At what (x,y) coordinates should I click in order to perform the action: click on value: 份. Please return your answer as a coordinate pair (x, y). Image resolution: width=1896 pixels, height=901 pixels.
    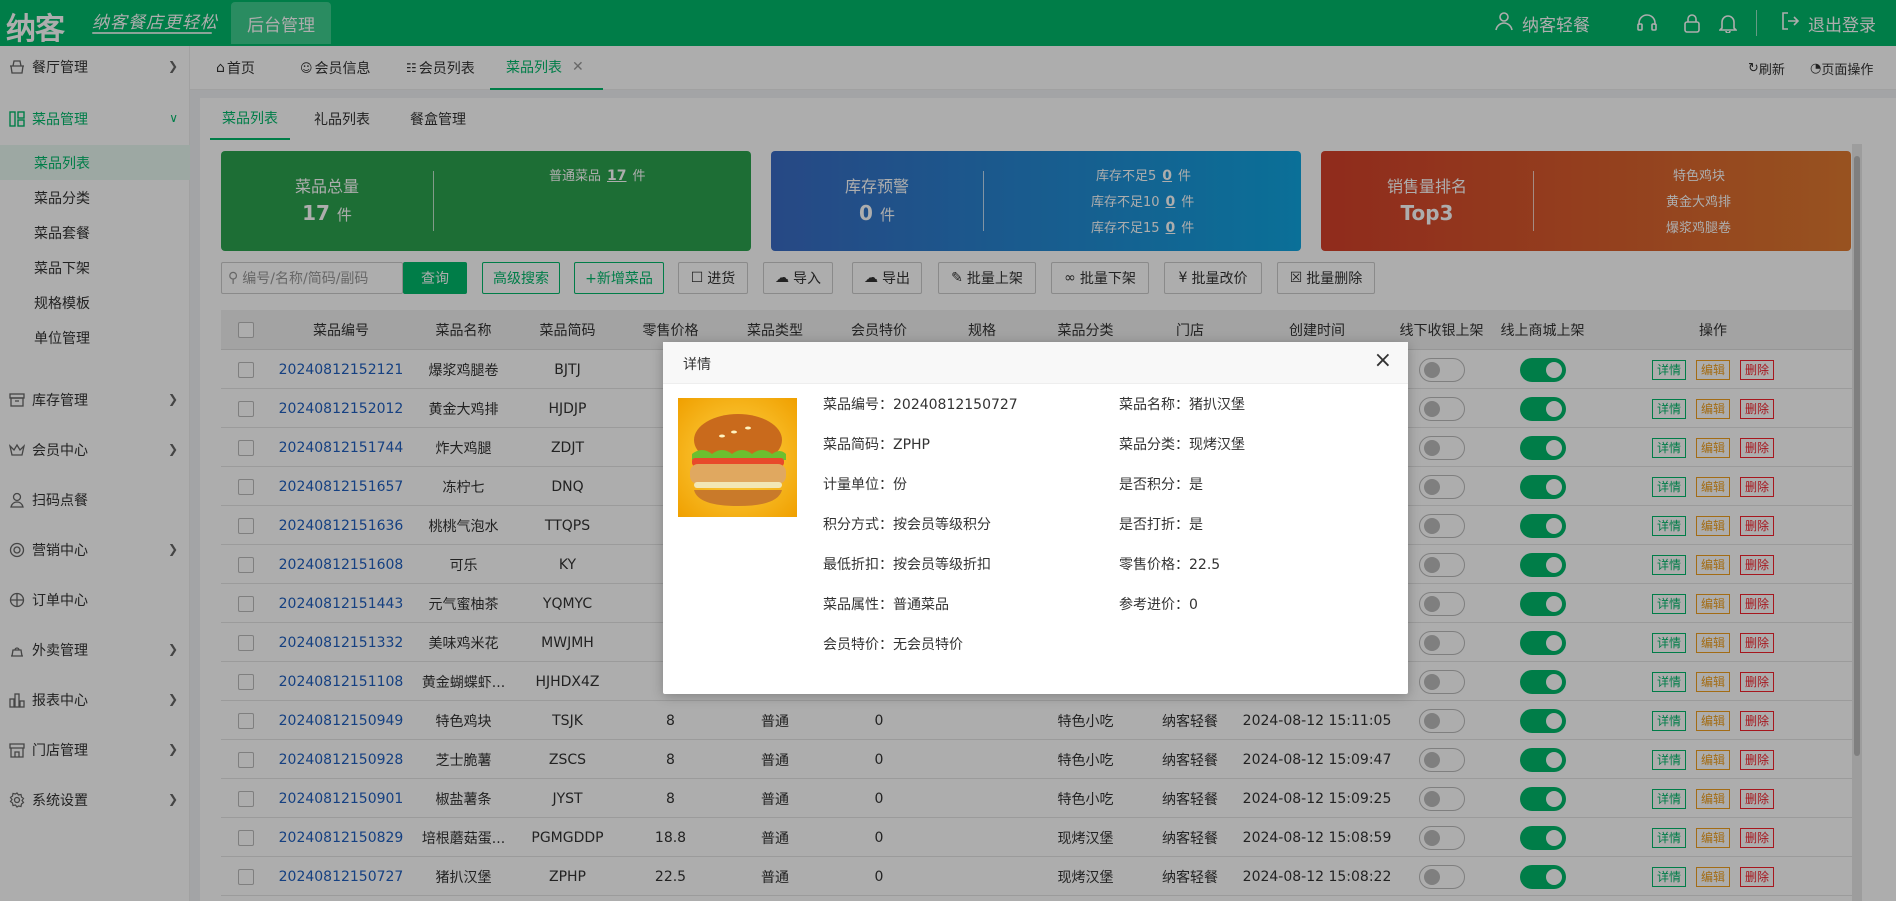
    Looking at the image, I should click on (900, 485).